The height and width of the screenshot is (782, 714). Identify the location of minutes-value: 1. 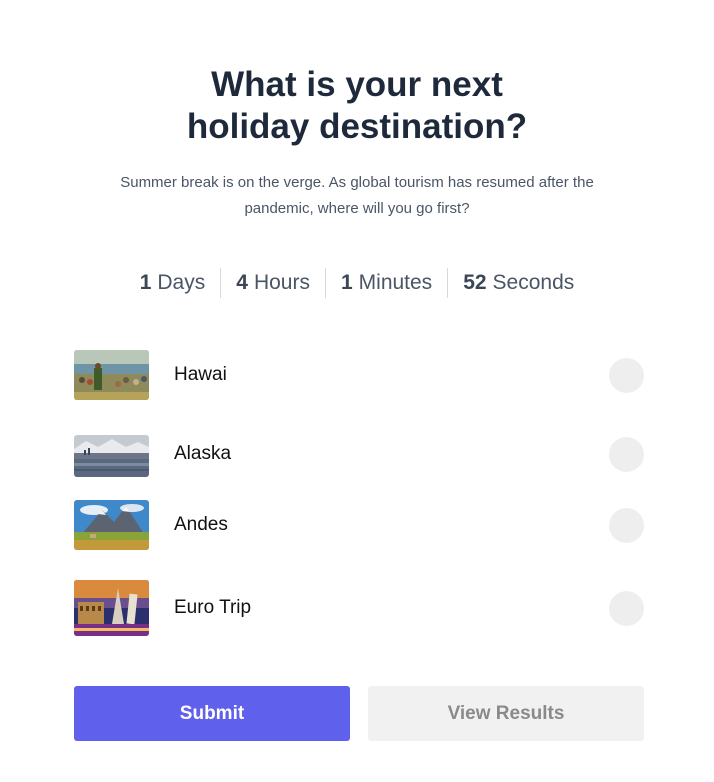
(346, 282).